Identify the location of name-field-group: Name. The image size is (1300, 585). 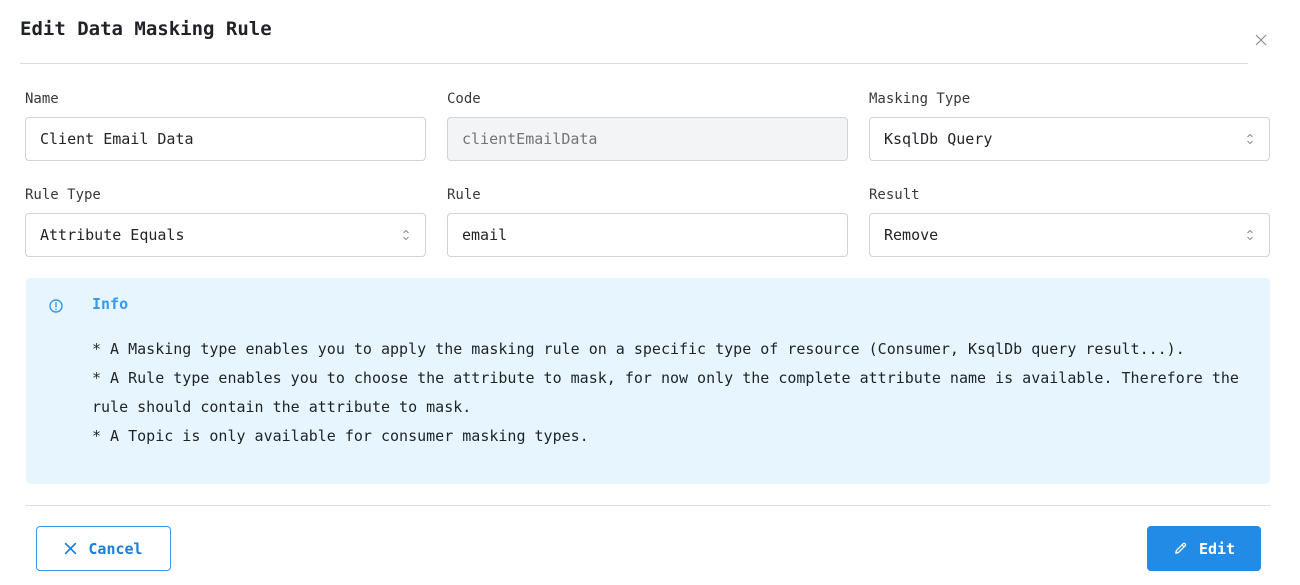
(225, 125).